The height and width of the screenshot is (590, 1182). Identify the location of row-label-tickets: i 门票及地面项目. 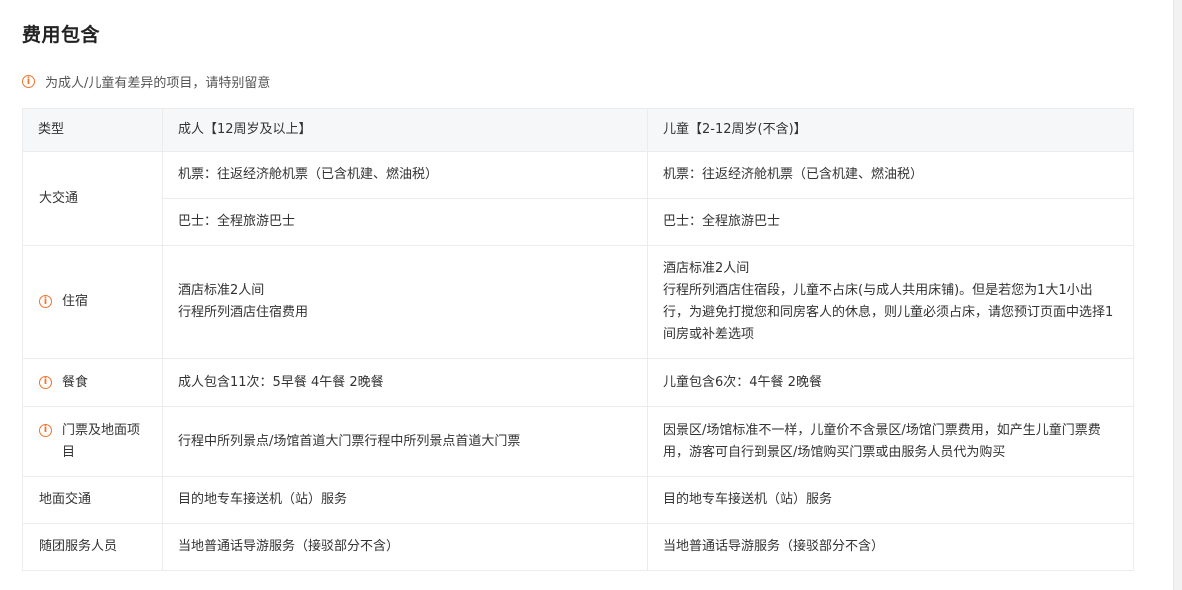
(92, 441).